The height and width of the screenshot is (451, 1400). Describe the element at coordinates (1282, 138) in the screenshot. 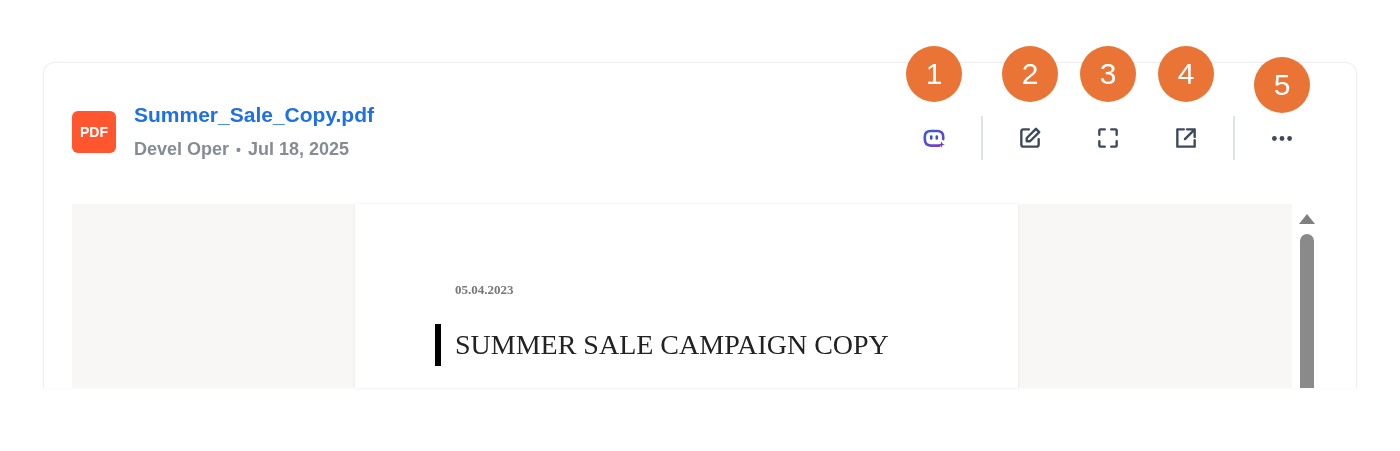

I see `more-icon` at that location.